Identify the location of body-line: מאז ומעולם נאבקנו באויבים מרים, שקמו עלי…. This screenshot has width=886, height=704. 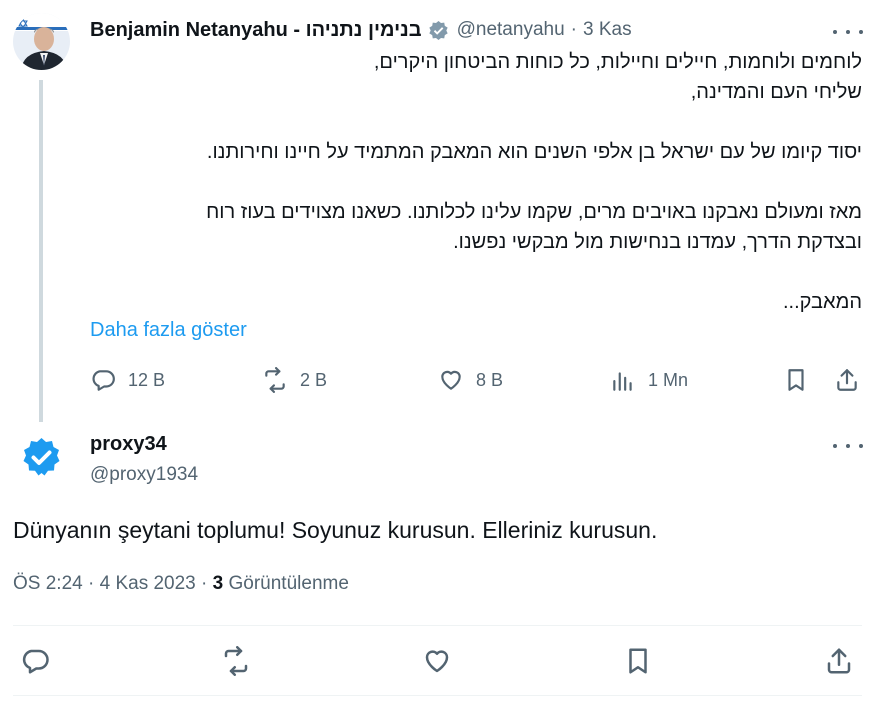
(534, 212).